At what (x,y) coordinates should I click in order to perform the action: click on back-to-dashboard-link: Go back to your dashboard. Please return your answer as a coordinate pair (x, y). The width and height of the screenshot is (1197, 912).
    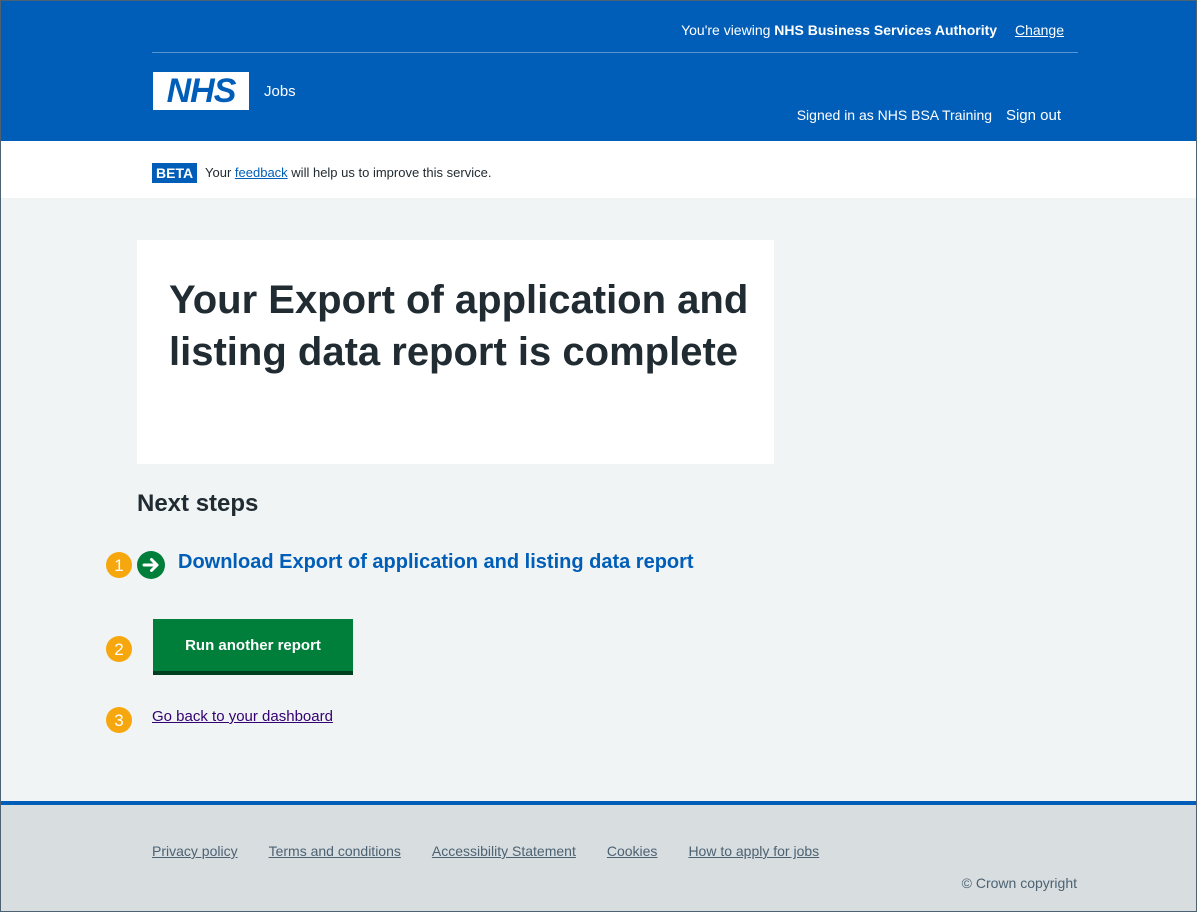
    Looking at the image, I should click on (242, 716).